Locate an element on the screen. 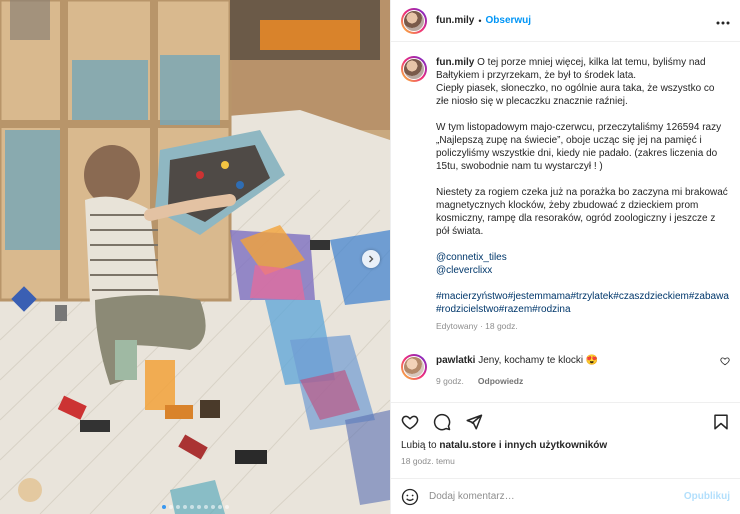 This screenshot has width=740, height=514. next-slide-button is located at coordinates (371, 259).